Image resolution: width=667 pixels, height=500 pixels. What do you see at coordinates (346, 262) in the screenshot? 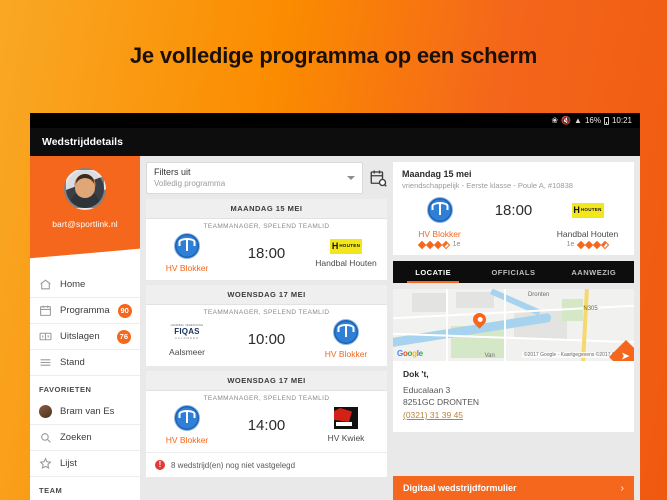
I see `away-team-name: Handbal Houten` at bounding box center [346, 262].